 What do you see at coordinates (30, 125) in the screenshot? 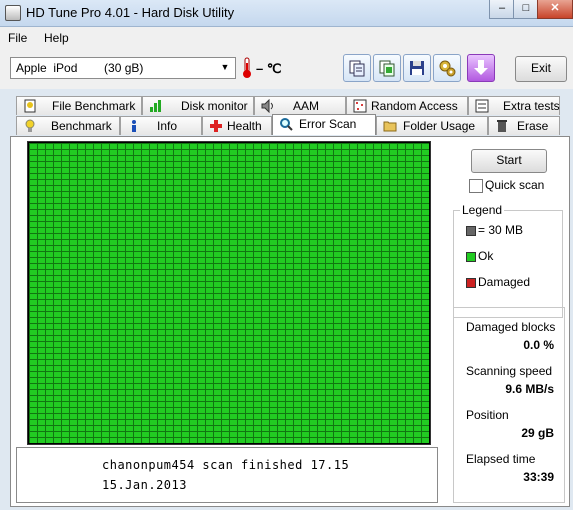
I see `lightbulb-icon` at bounding box center [30, 125].